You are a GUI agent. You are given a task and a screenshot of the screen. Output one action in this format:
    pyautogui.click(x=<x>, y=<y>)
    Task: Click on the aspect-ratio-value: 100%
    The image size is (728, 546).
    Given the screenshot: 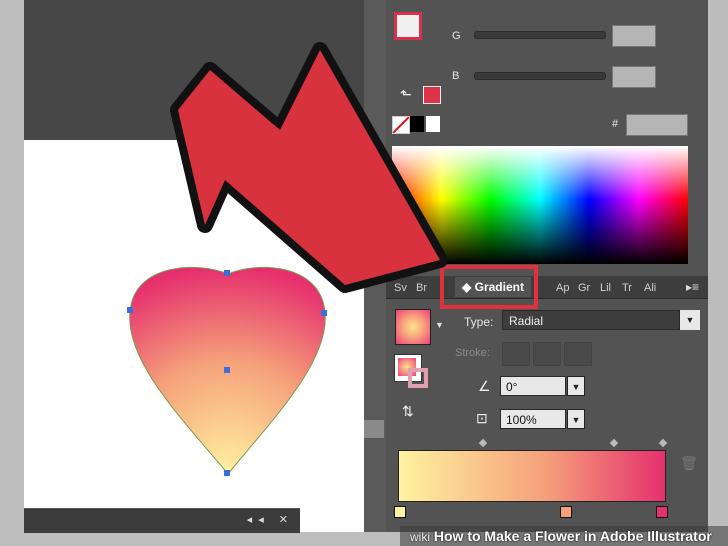 What is the action you would take?
    pyautogui.click(x=521, y=420)
    